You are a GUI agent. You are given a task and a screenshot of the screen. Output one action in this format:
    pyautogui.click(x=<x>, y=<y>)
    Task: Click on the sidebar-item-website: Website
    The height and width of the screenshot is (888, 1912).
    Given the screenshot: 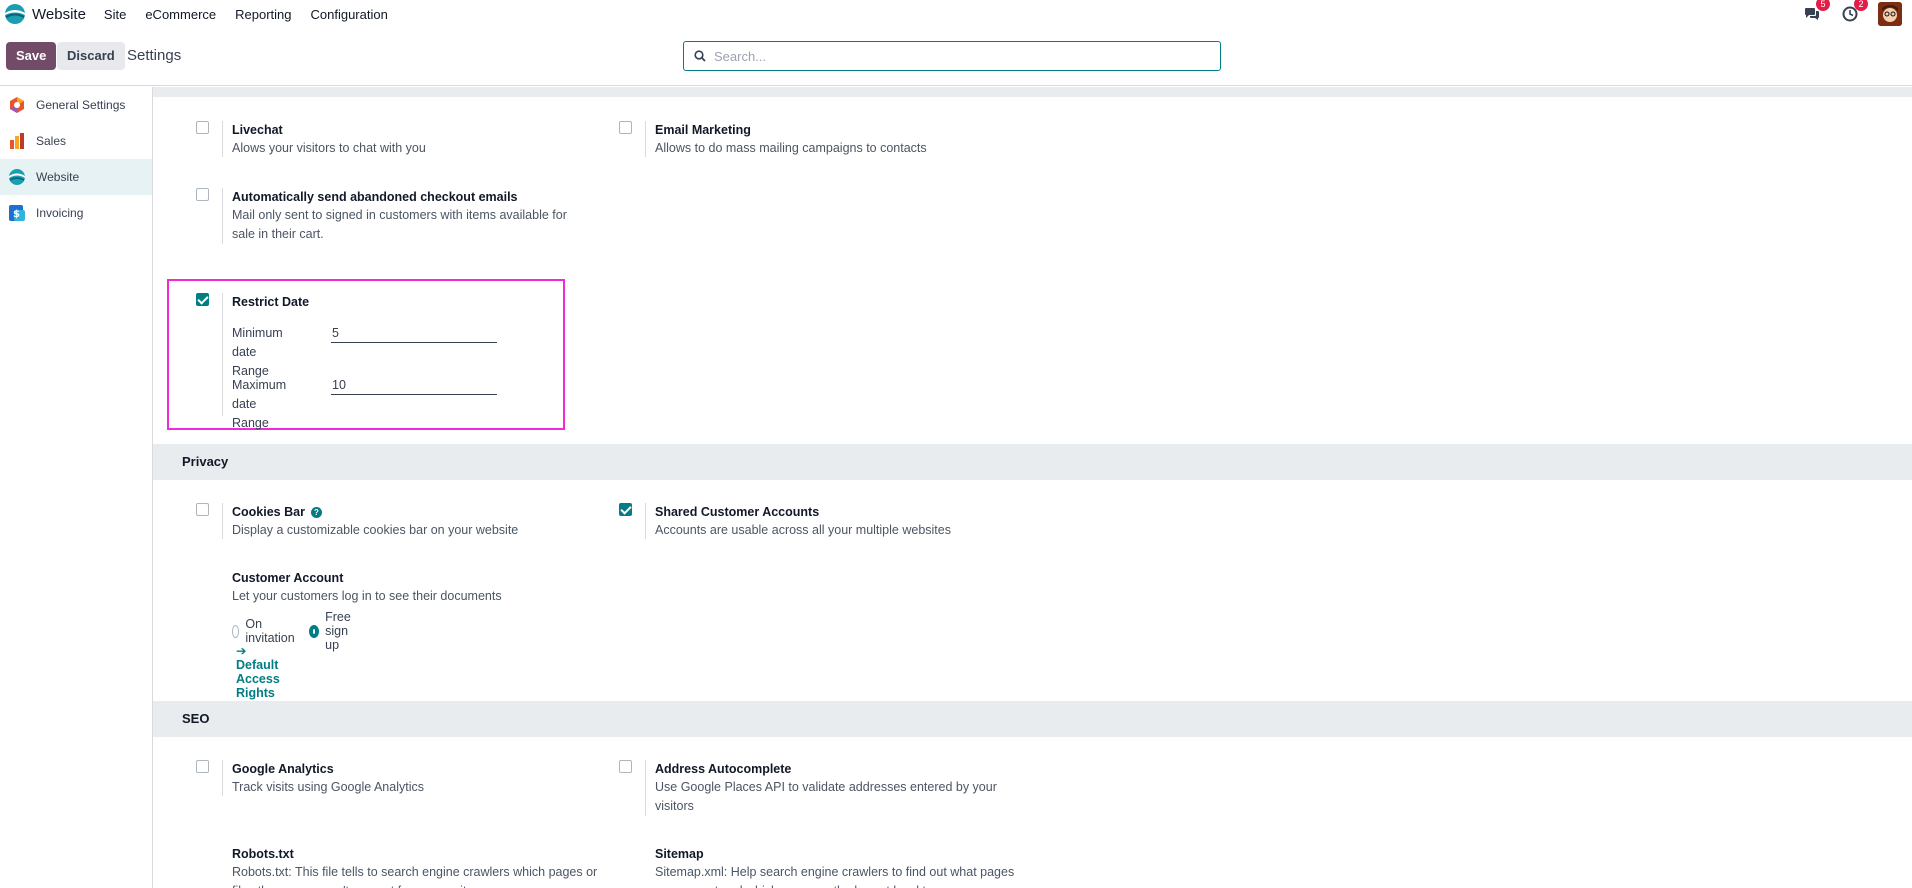 What is the action you would take?
    pyautogui.click(x=76, y=177)
    